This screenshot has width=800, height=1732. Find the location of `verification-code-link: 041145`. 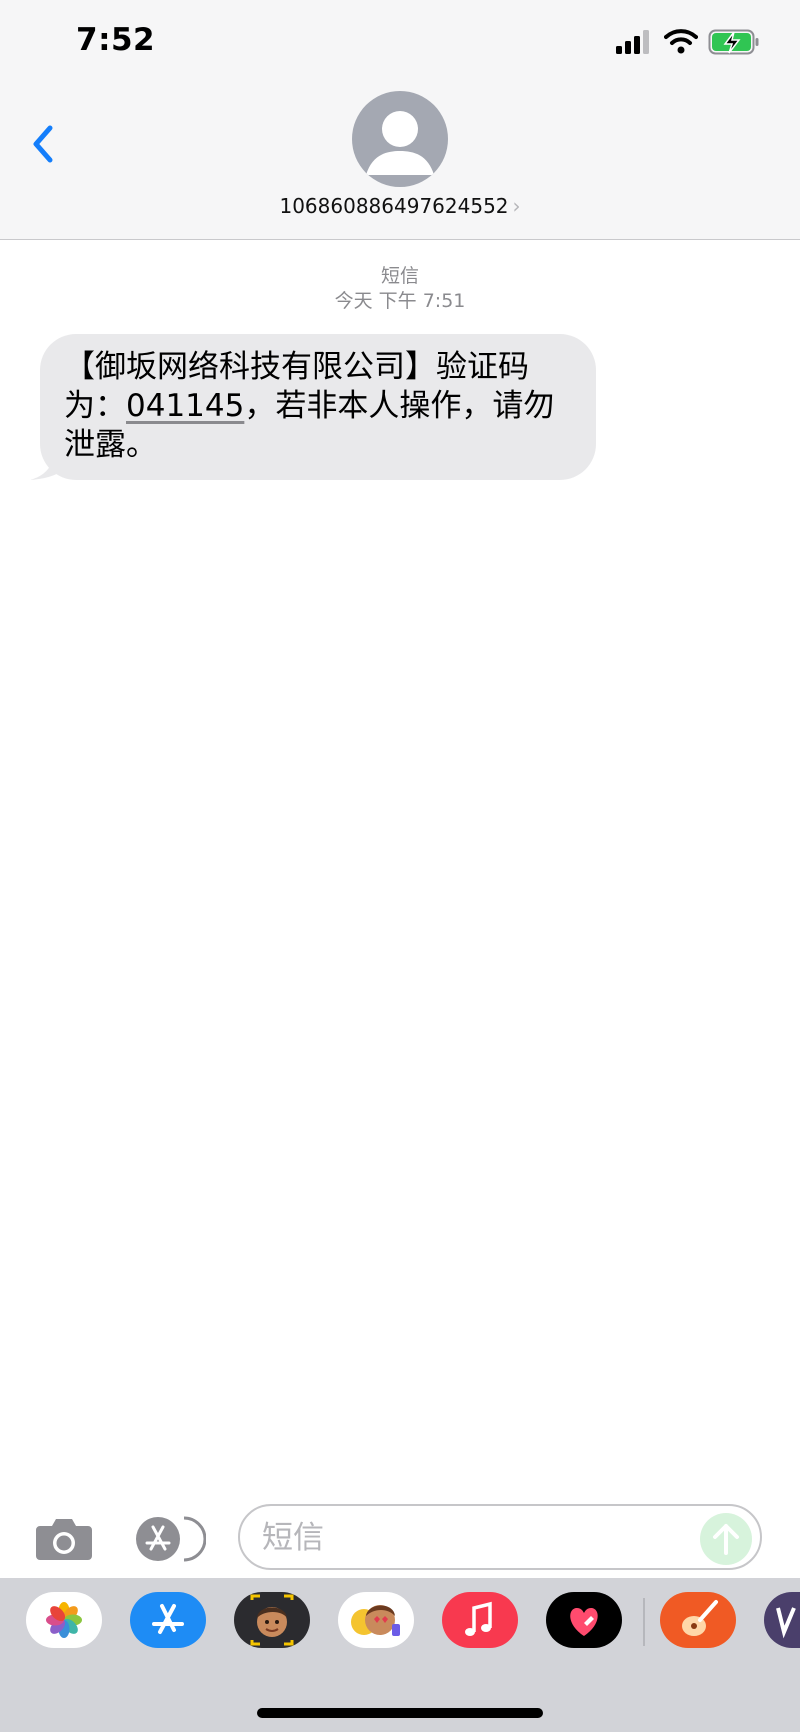

verification-code-link: 041145 is located at coordinates (185, 406).